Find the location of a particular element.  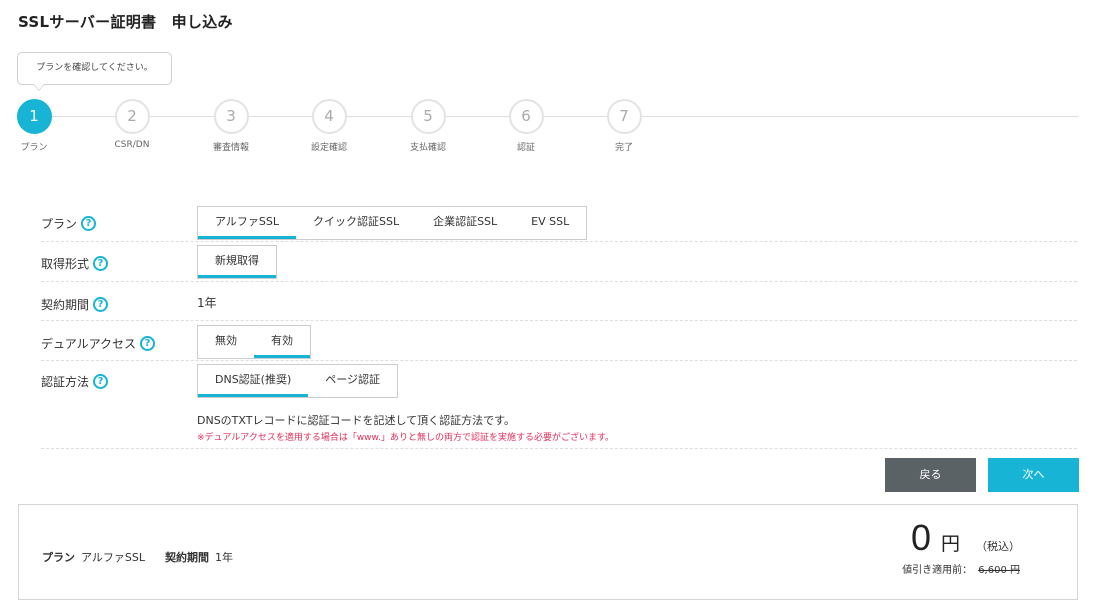

dual-access-option-on: 有効 is located at coordinates (282, 342).